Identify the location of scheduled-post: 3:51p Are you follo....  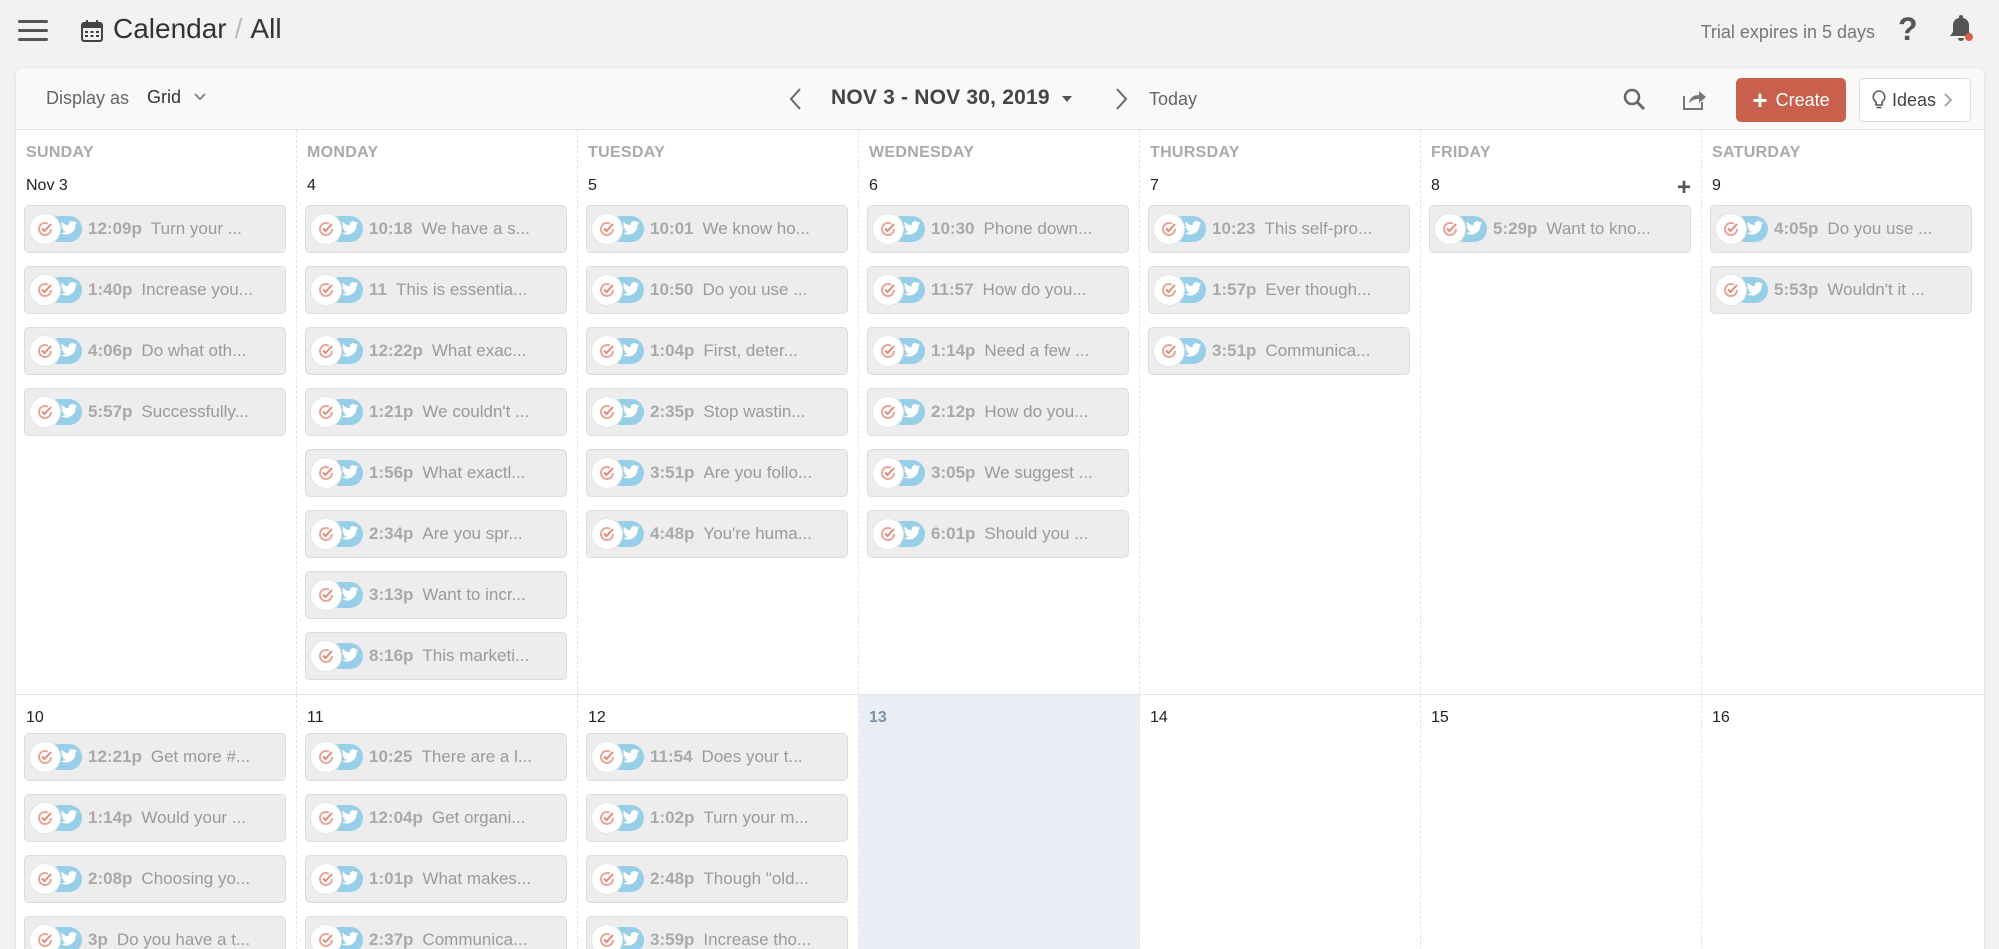
(717, 473).